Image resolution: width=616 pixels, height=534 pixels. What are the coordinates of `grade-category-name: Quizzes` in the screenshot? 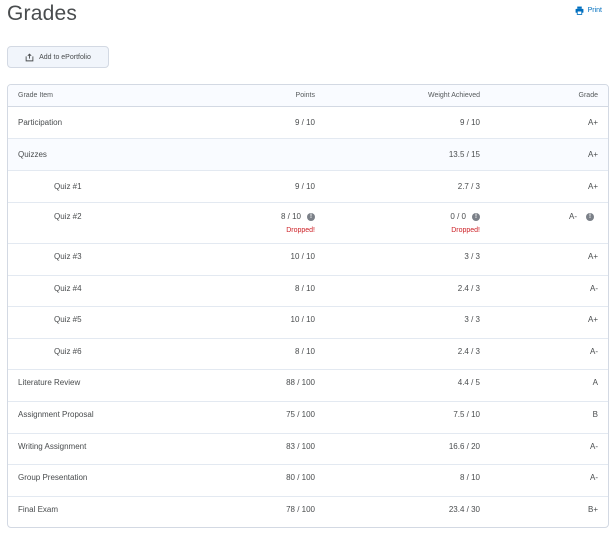 It's located at (32, 154).